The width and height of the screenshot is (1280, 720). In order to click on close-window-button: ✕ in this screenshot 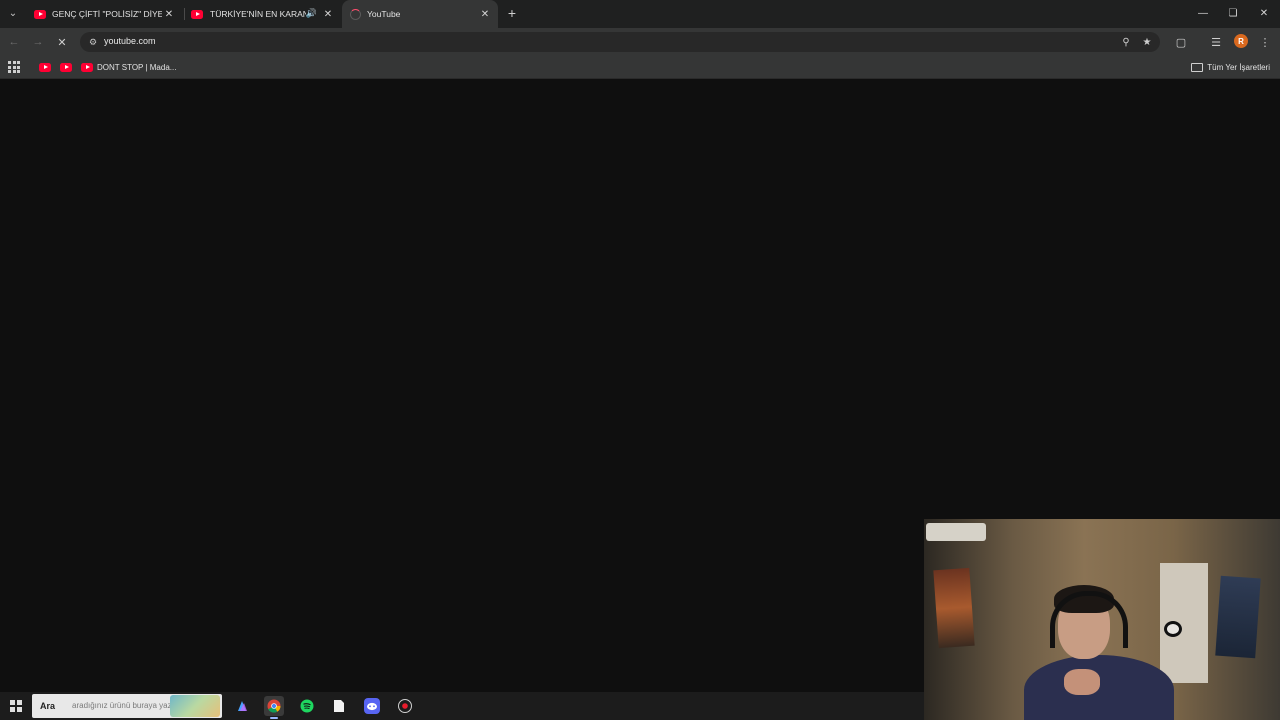, I will do `click(1264, 13)`.